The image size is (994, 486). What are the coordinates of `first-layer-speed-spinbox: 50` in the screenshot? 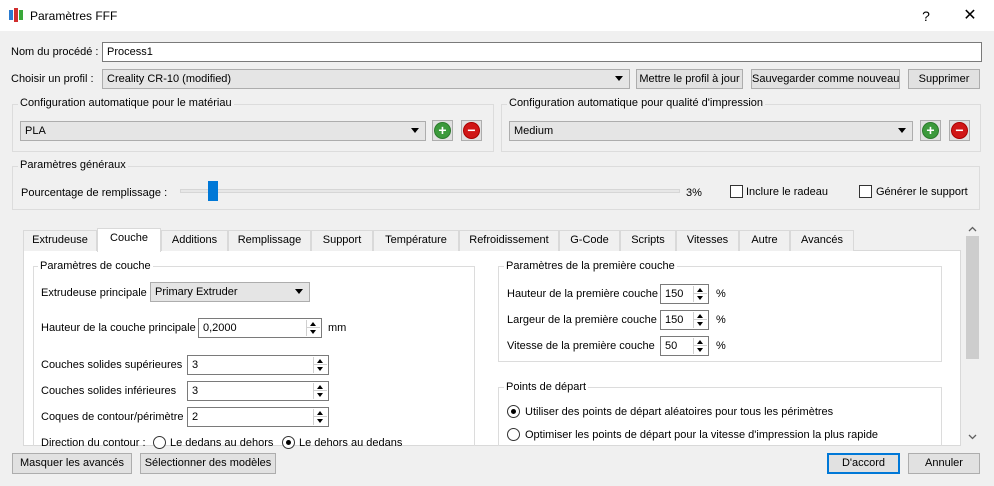 It's located at (684, 346).